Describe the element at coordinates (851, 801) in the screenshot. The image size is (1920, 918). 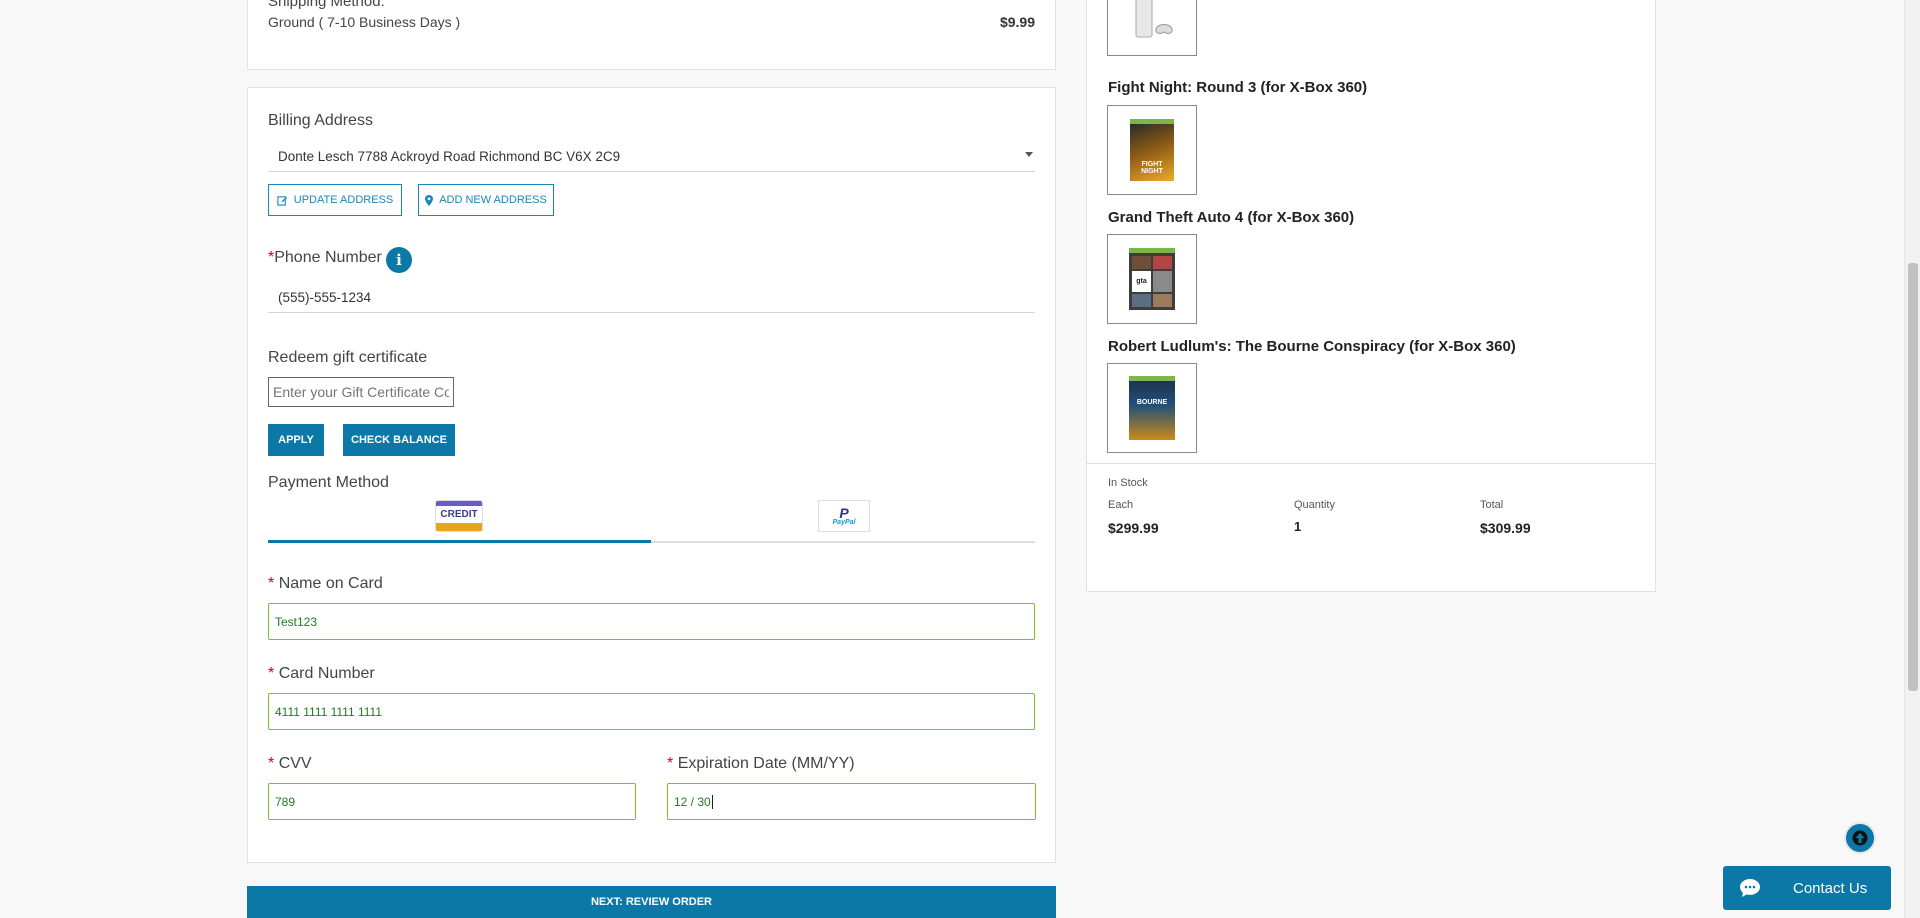
I see `expiration-input: 12 / 30` at that location.